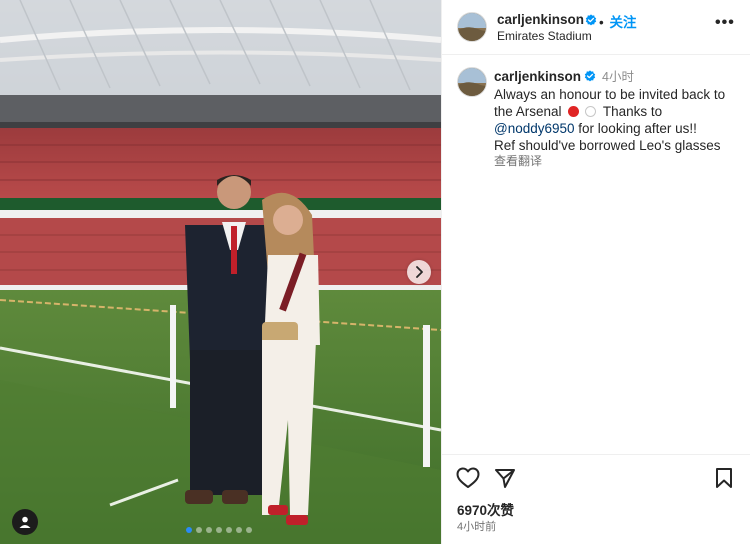 The image size is (750, 544). What do you see at coordinates (623, 22) in the screenshot?
I see `follow-button: 关注` at bounding box center [623, 22].